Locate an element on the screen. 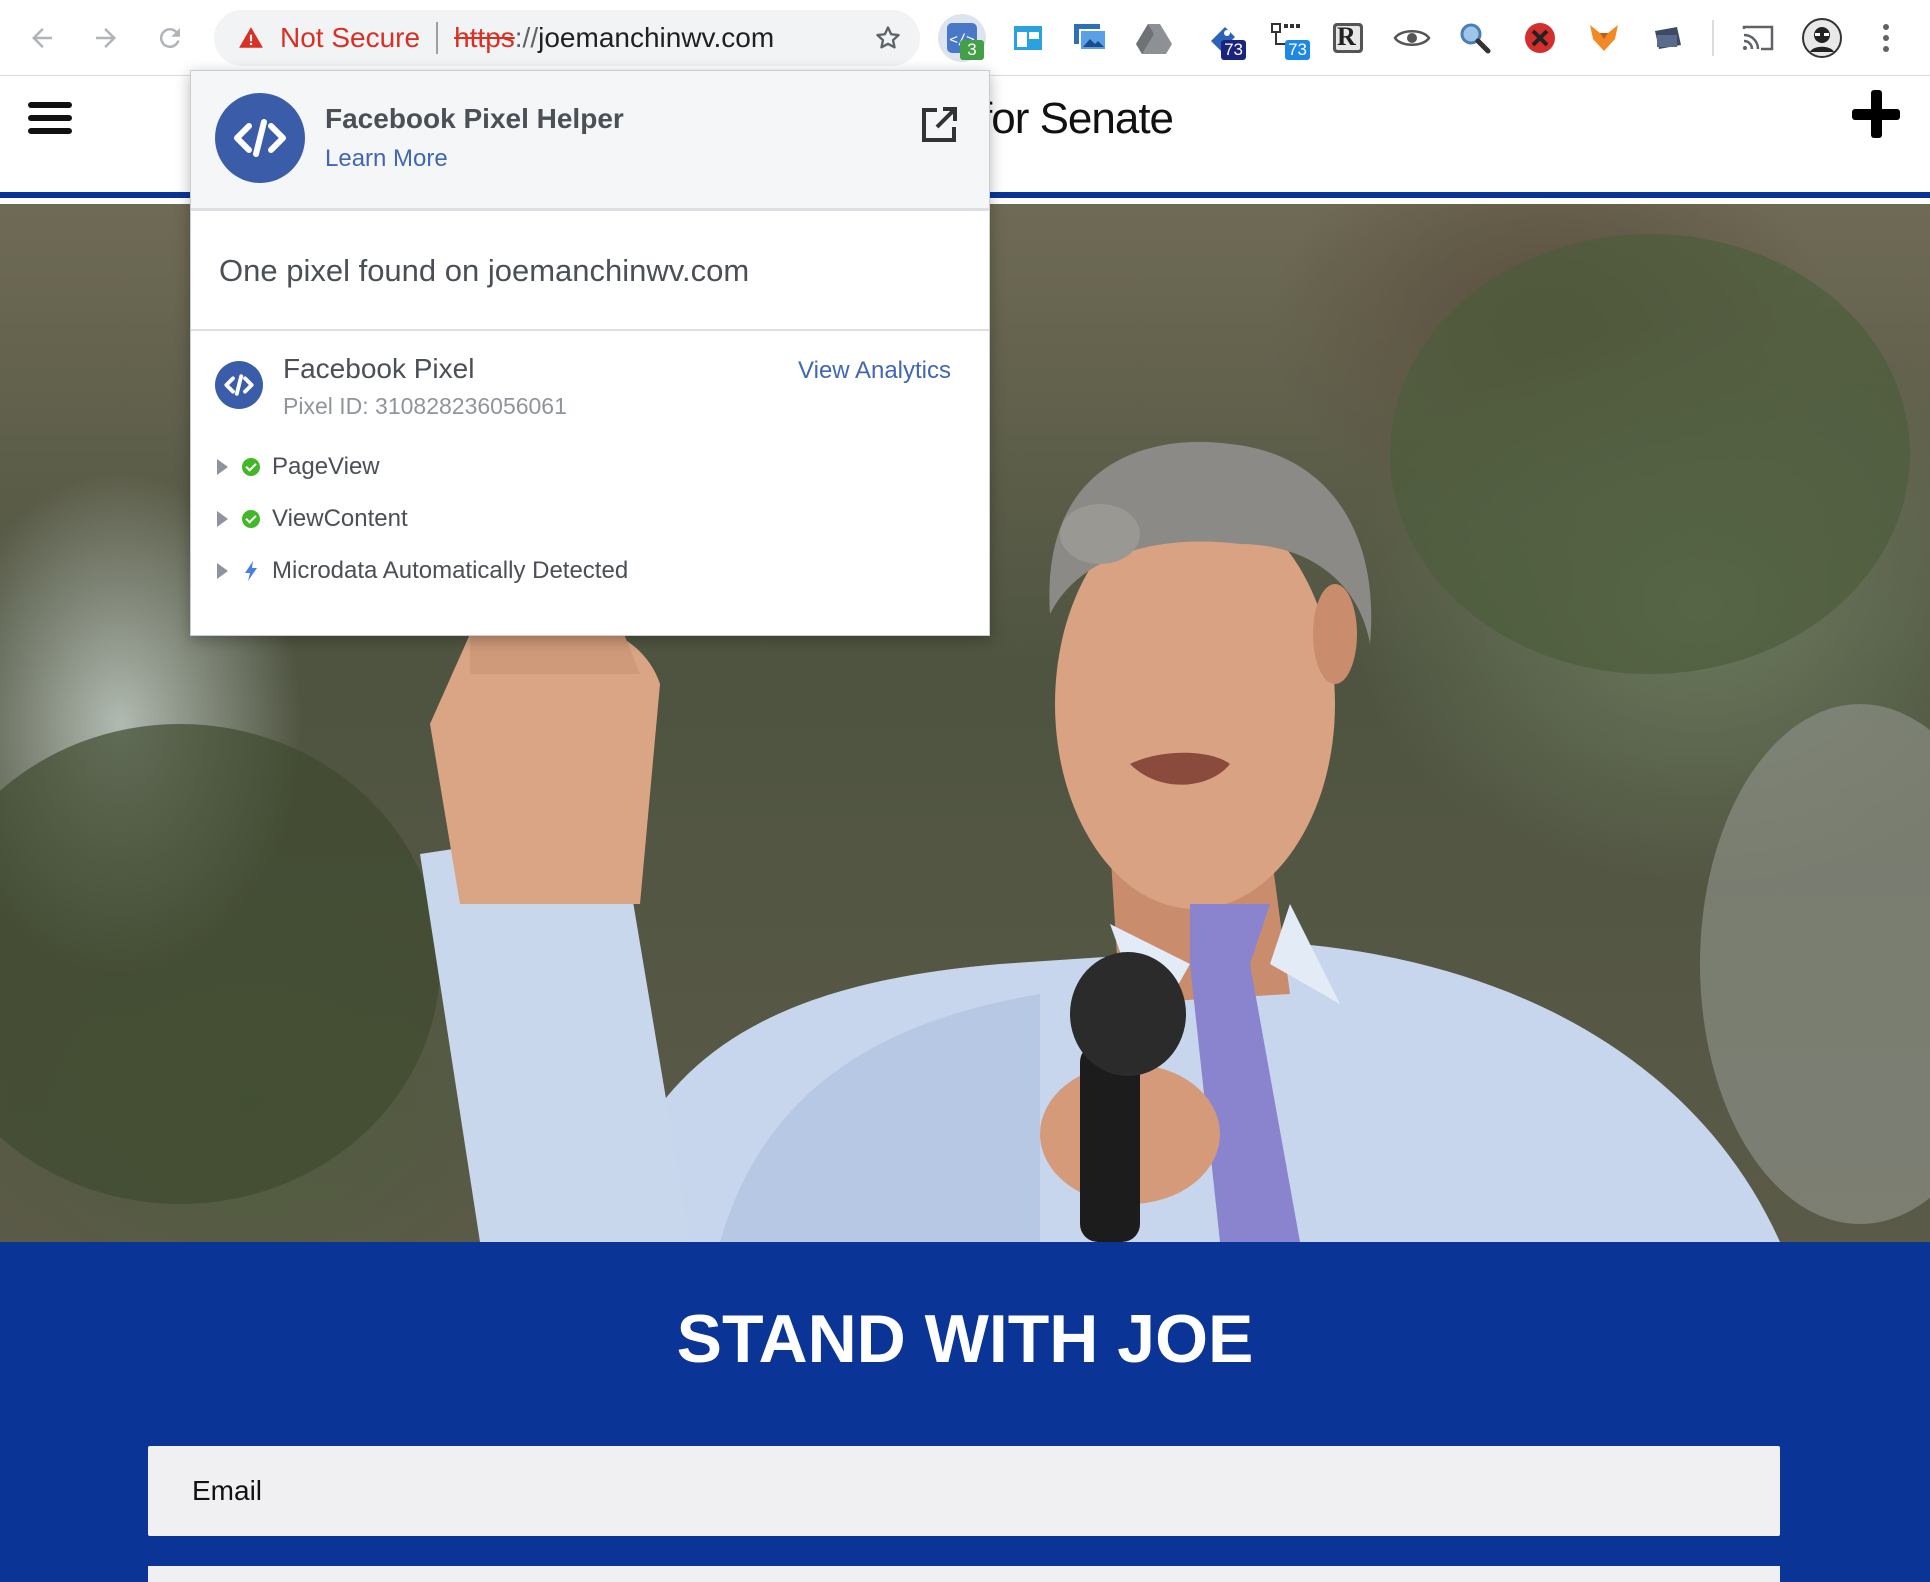 The image size is (1930, 1582). reload-button is located at coordinates (170, 38).